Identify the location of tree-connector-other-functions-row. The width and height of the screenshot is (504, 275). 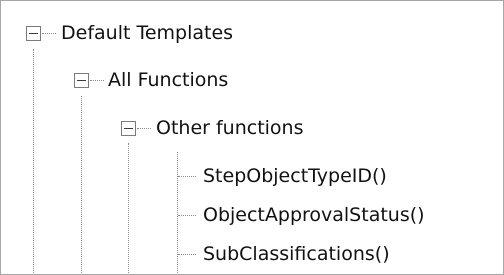
(144, 128).